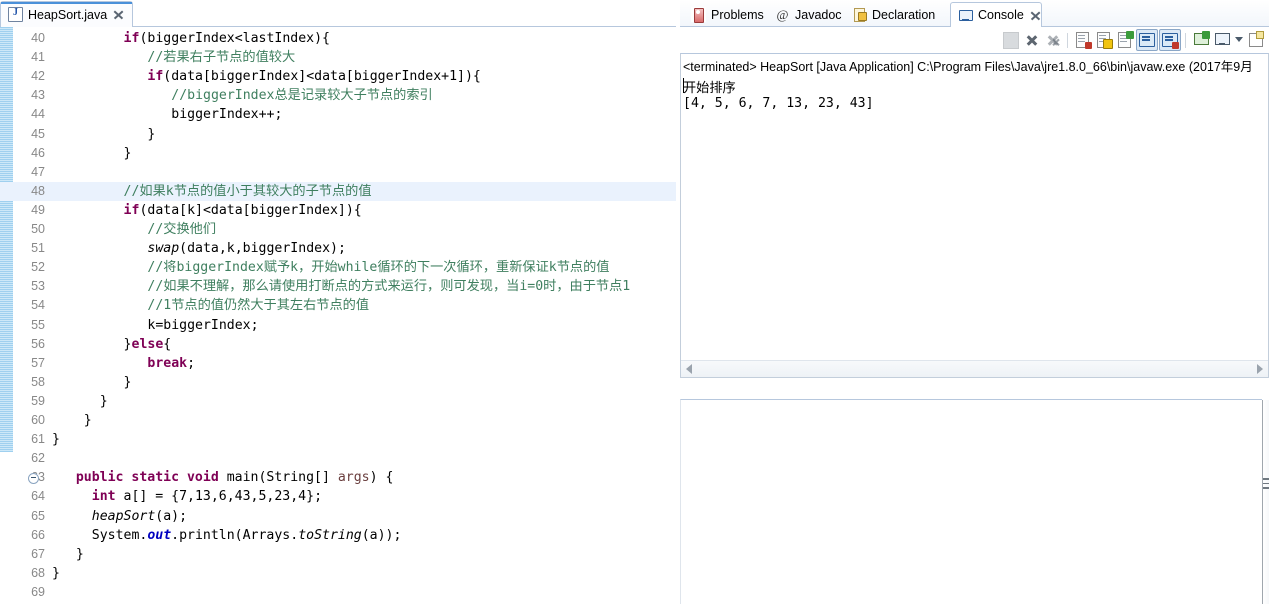 The width and height of the screenshot is (1269, 604). Describe the element at coordinates (340, 57) in the screenshot. I see `code-line: 41 //若果右子节点的值较大` at that location.